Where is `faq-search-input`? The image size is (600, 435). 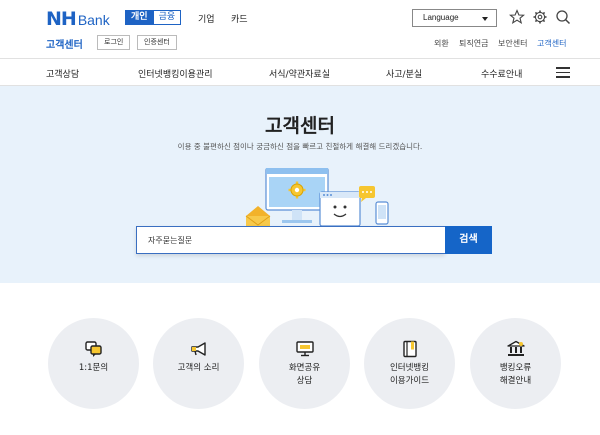 faq-search-input is located at coordinates (291, 240).